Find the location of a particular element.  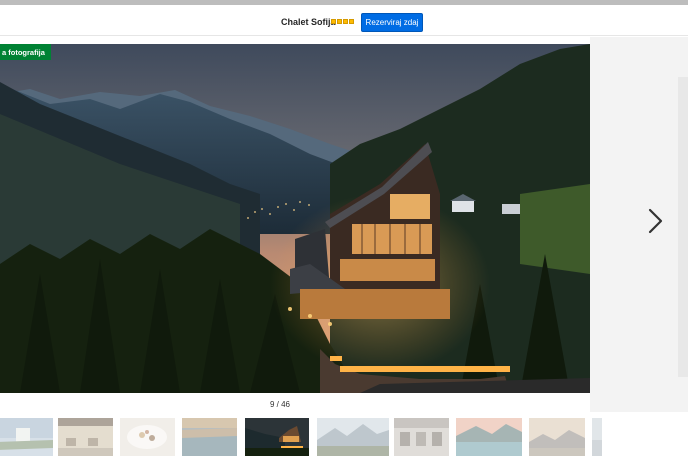

hotel-name: Chalet Sofija is located at coordinates (308, 22).